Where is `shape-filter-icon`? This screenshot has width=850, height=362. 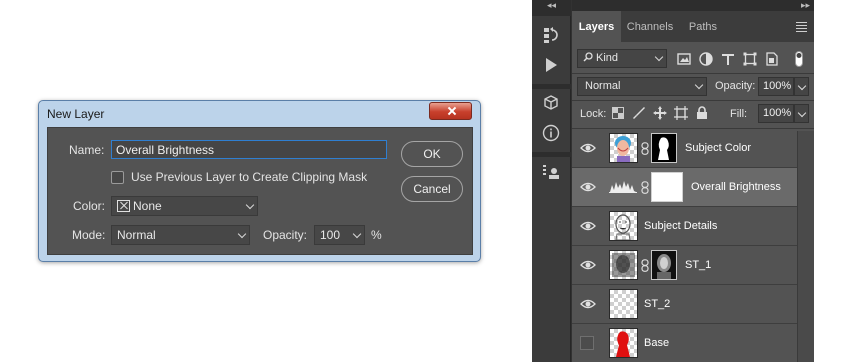
shape-filter-icon is located at coordinates (750, 59).